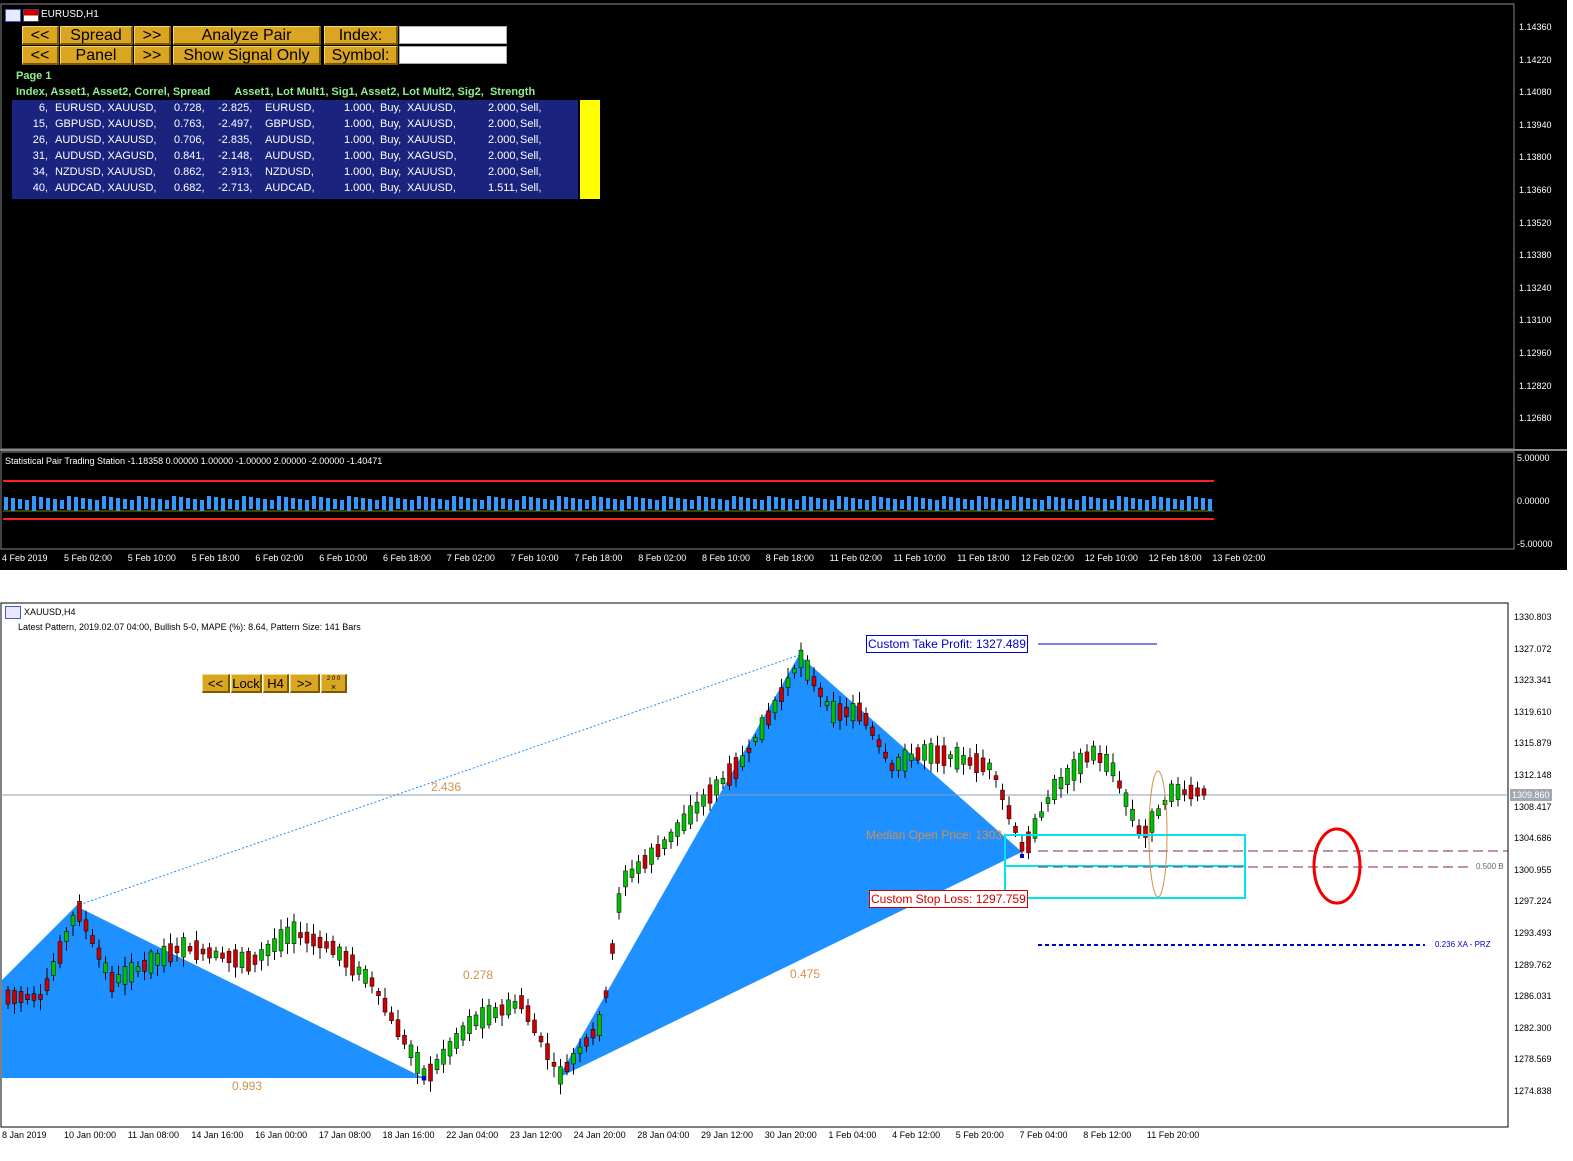  What do you see at coordinates (25, 558) in the screenshot?
I see `axis-label: 4 Feb 2019` at bounding box center [25, 558].